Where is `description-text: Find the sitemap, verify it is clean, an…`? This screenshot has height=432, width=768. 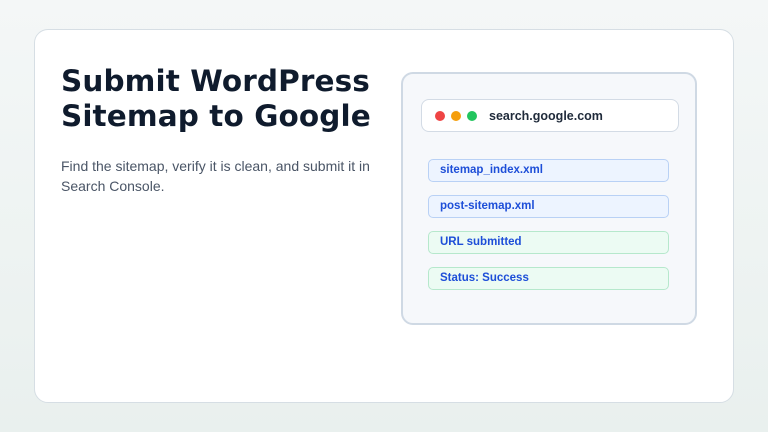 description-text: Find the sitemap, verify it is clean, an… is located at coordinates (215, 176).